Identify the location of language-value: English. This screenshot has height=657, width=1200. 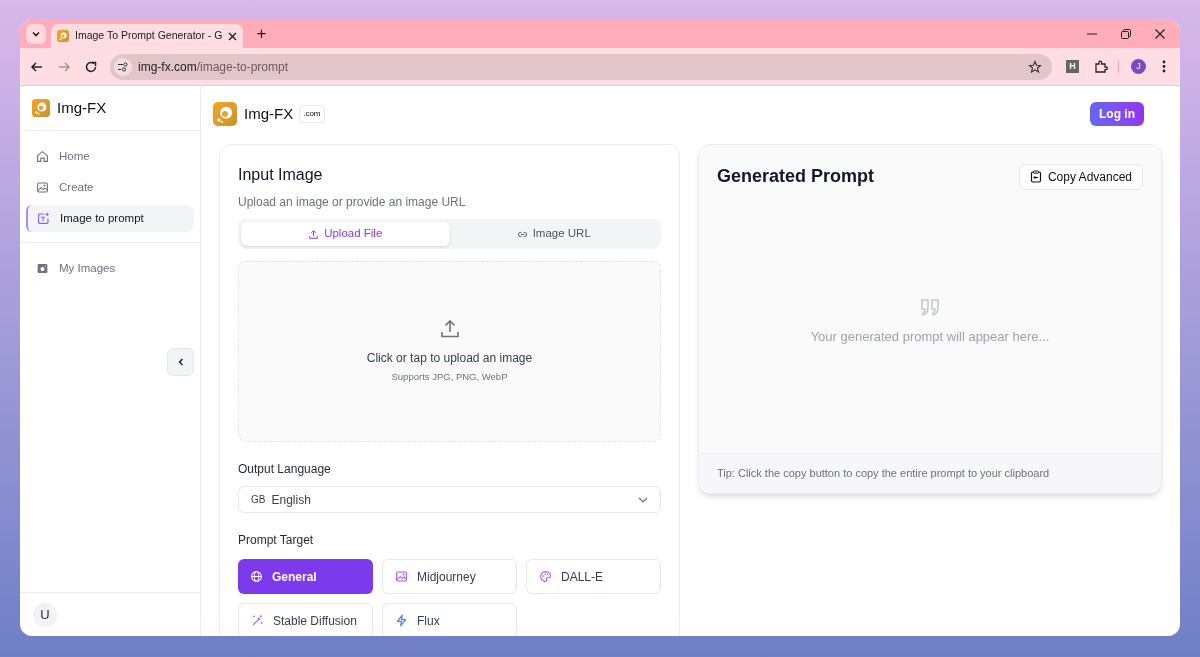
(291, 500).